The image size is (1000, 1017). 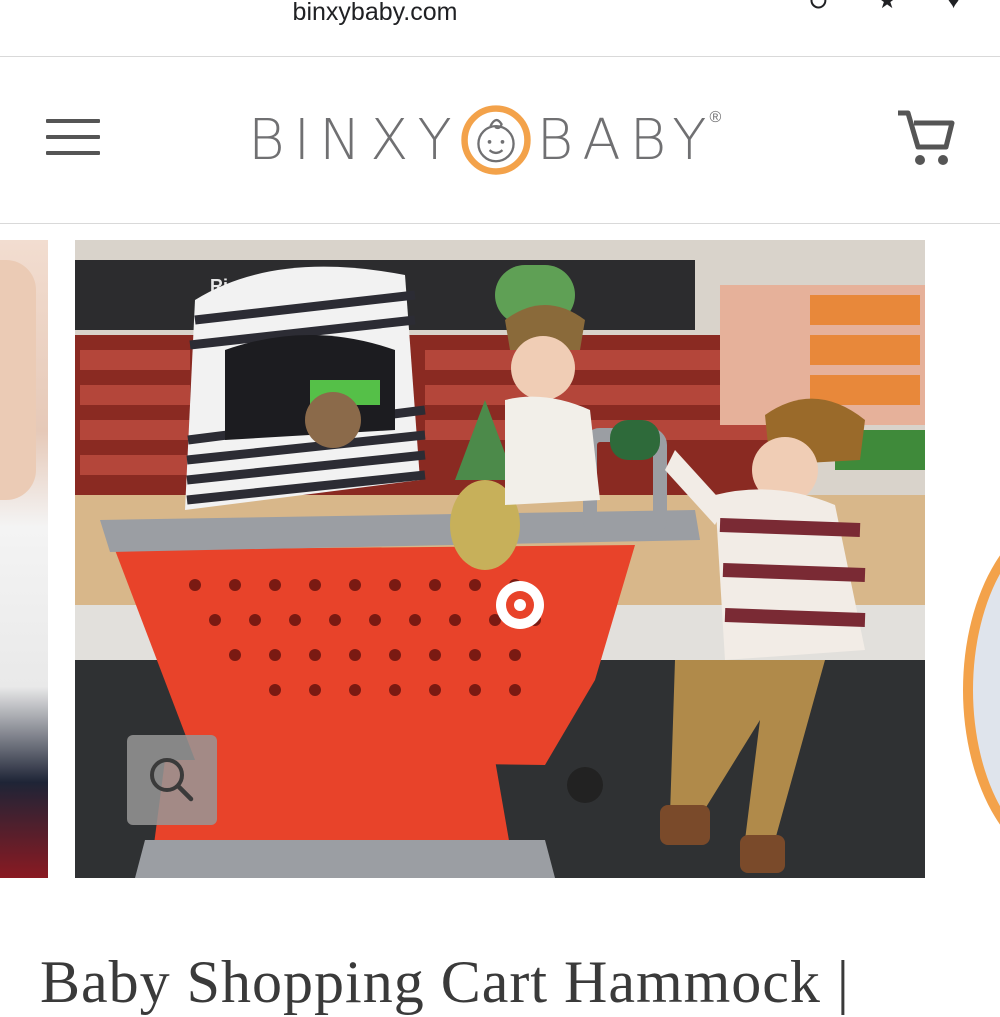 I want to click on registered-mark: ®, so click(x=715, y=117).